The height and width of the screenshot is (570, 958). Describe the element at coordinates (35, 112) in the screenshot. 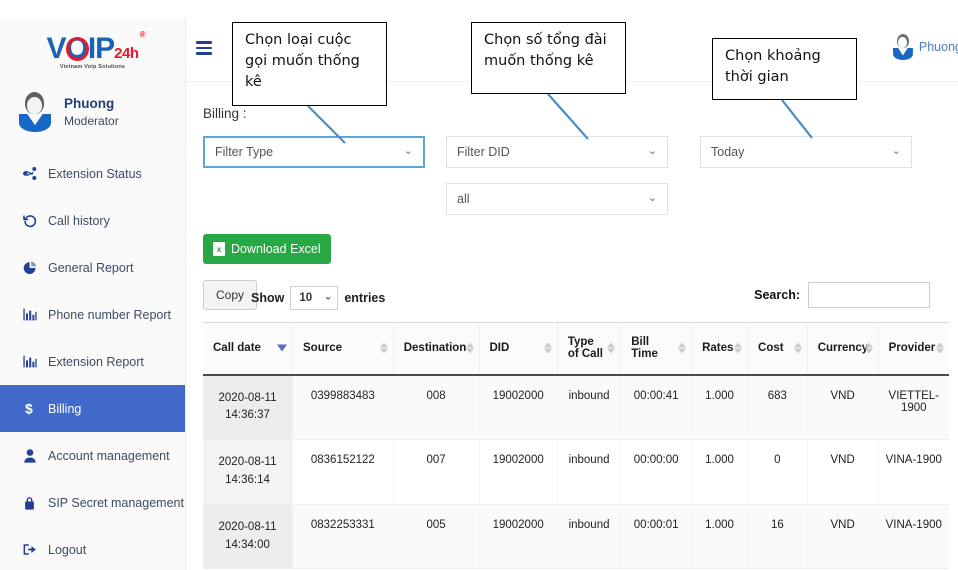

I see `user-avatar-icon` at that location.